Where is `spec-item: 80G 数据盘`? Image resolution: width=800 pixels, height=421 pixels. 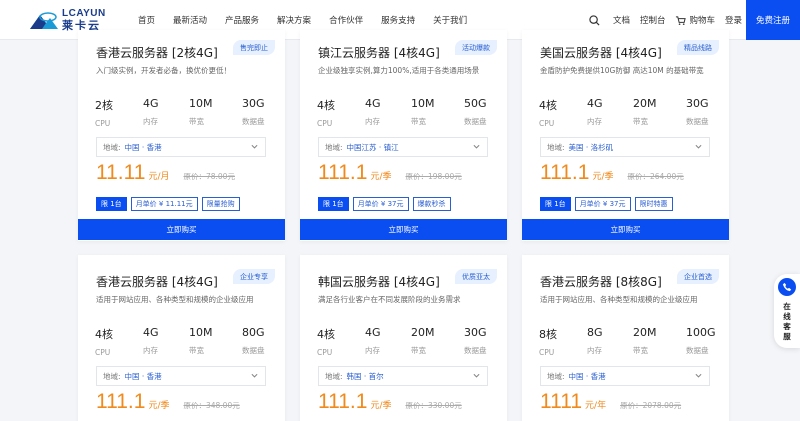 spec-item: 80G 数据盘 is located at coordinates (253, 341).